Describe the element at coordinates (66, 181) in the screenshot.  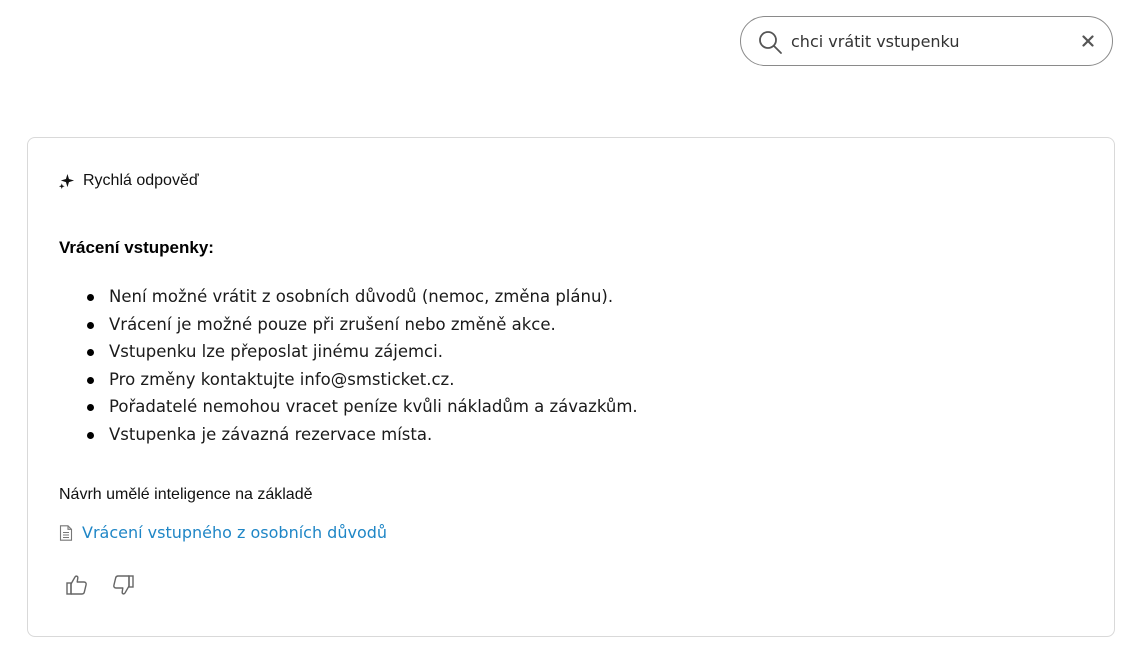
I see `sparkle-icon` at that location.